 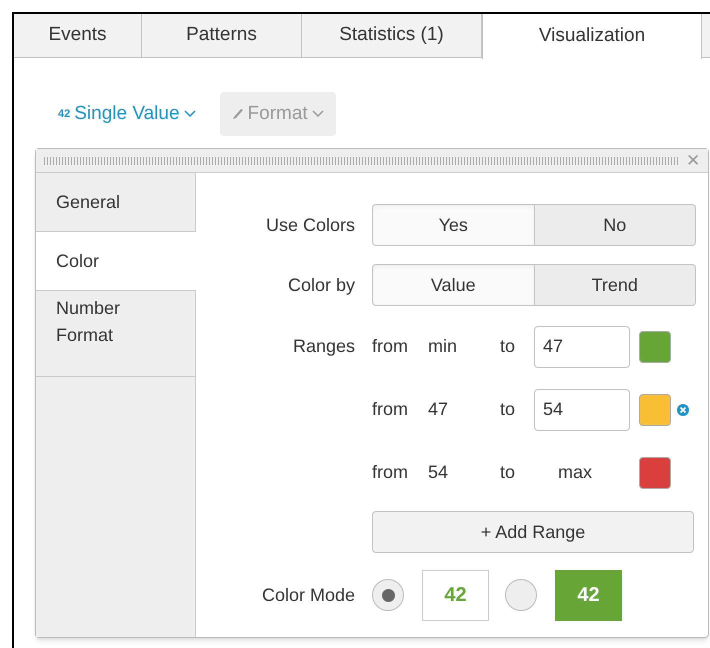 What do you see at coordinates (683, 410) in the screenshot?
I see `remove-icon` at bounding box center [683, 410].